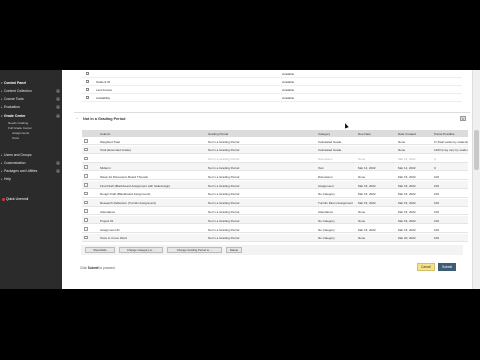 Image resolution: width=480 pixels, height=360 pixels. I want to click on sidebar-item-packages-and-utilities: ▸ Packages and Utilities +, so click(31, 171).